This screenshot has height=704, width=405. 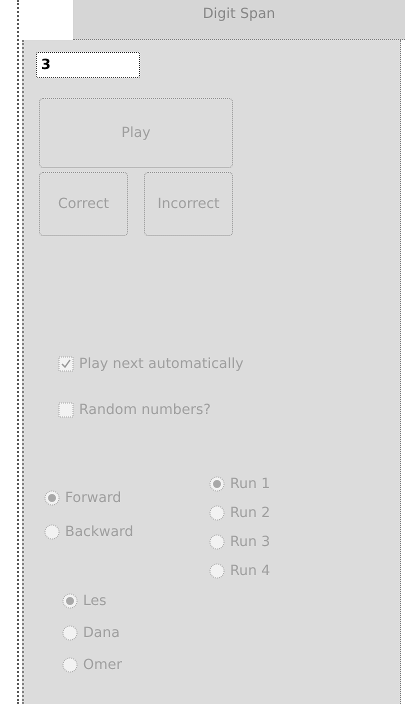 I want to click on radio-label: Forward, so click(x=93, y=498).